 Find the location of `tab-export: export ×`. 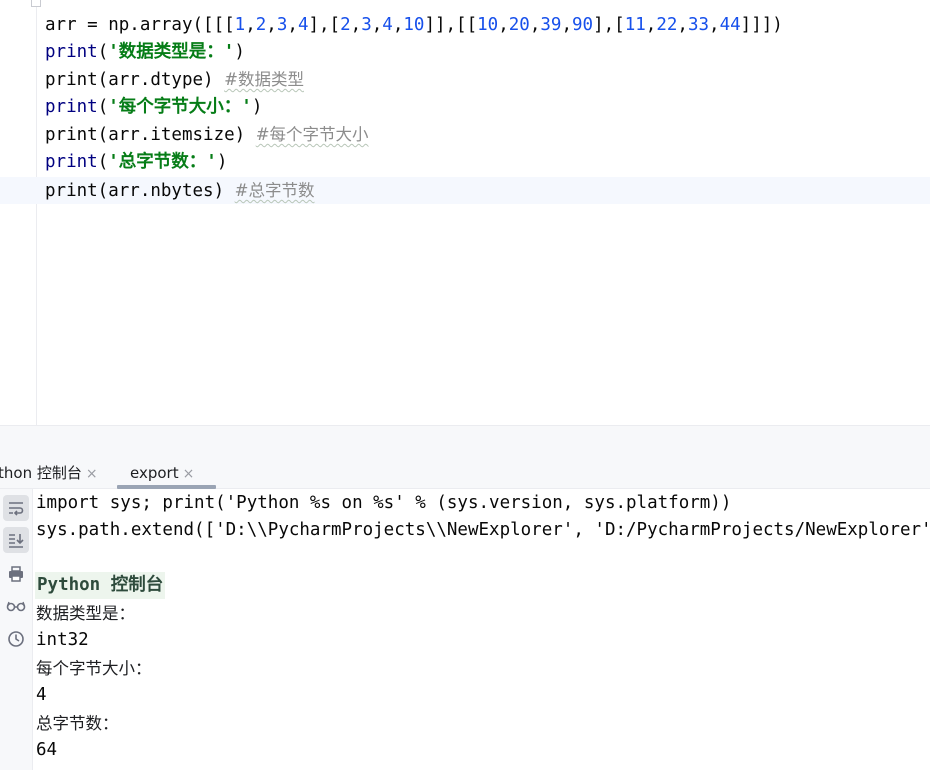

tab-export: export × is located at coordinates (167, 472).